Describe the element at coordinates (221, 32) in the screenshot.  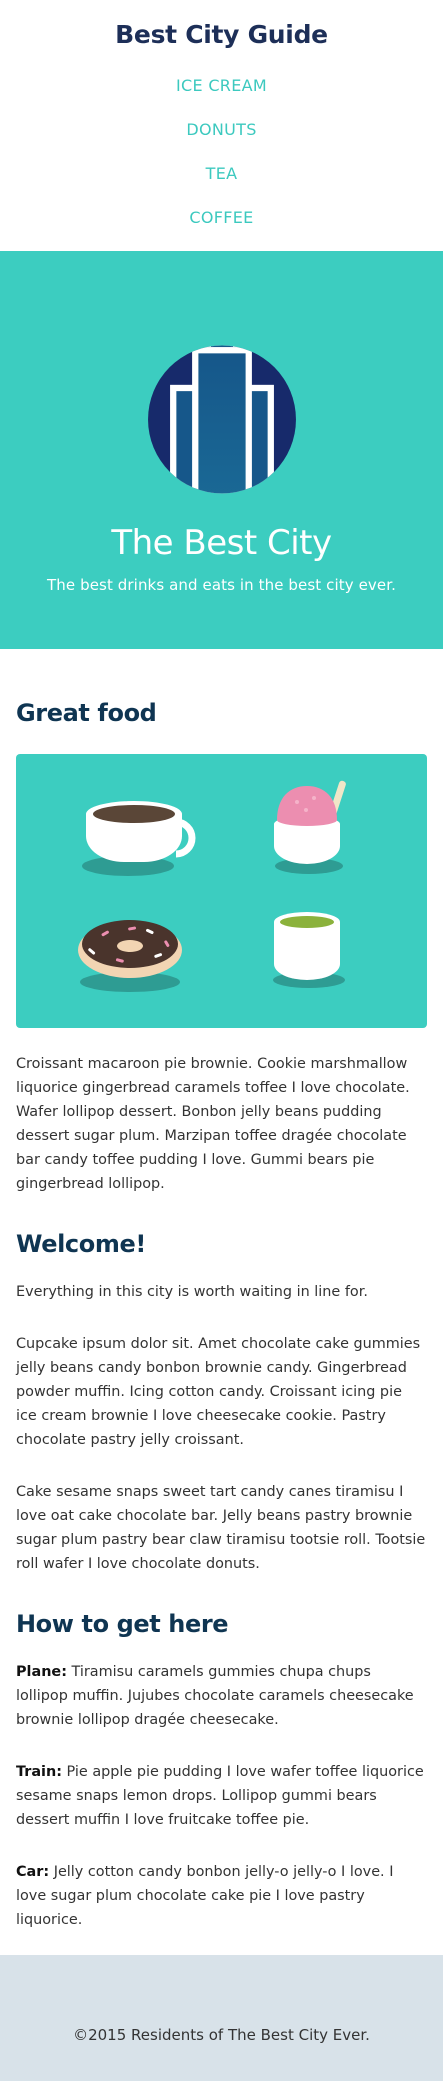
I see `site-title: Best City Guide` at that location.